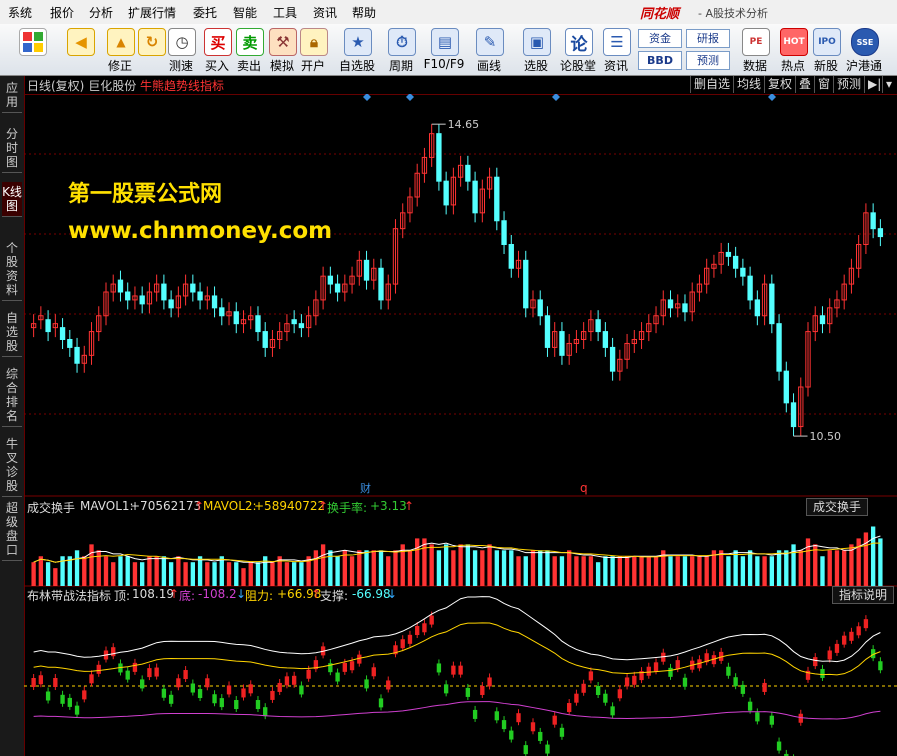 The width and height of the screenshot is (897, 756). What do you see at coordinates (660, 60) in the screenshot?
I see `bbd-button: BBD` at bounding box center [660, 60].